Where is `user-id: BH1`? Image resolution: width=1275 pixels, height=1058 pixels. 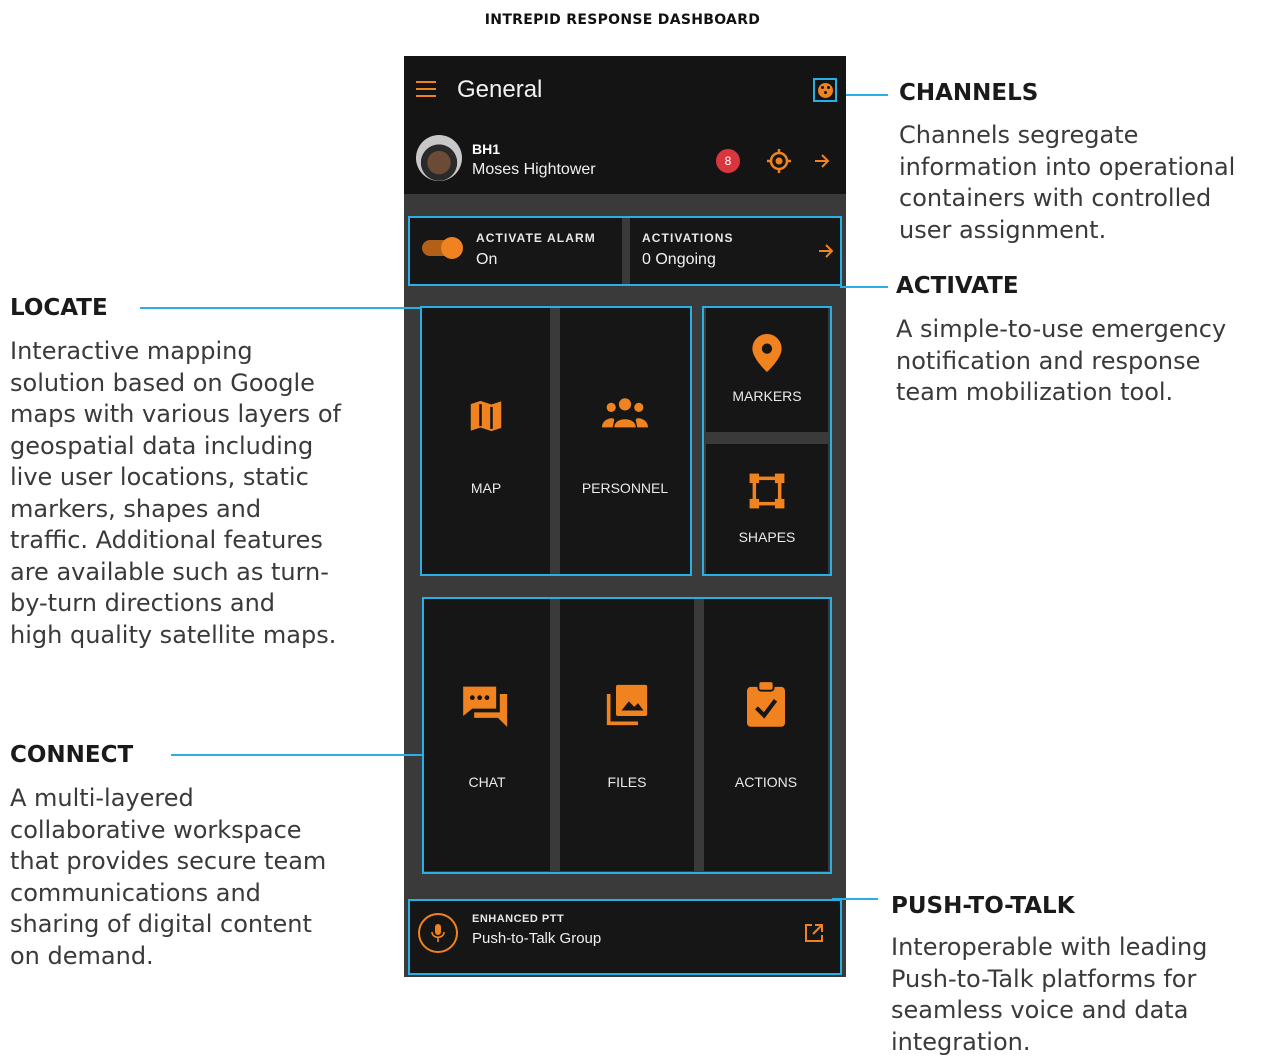
user-id: BH1 is located at coordinates (486, 149).